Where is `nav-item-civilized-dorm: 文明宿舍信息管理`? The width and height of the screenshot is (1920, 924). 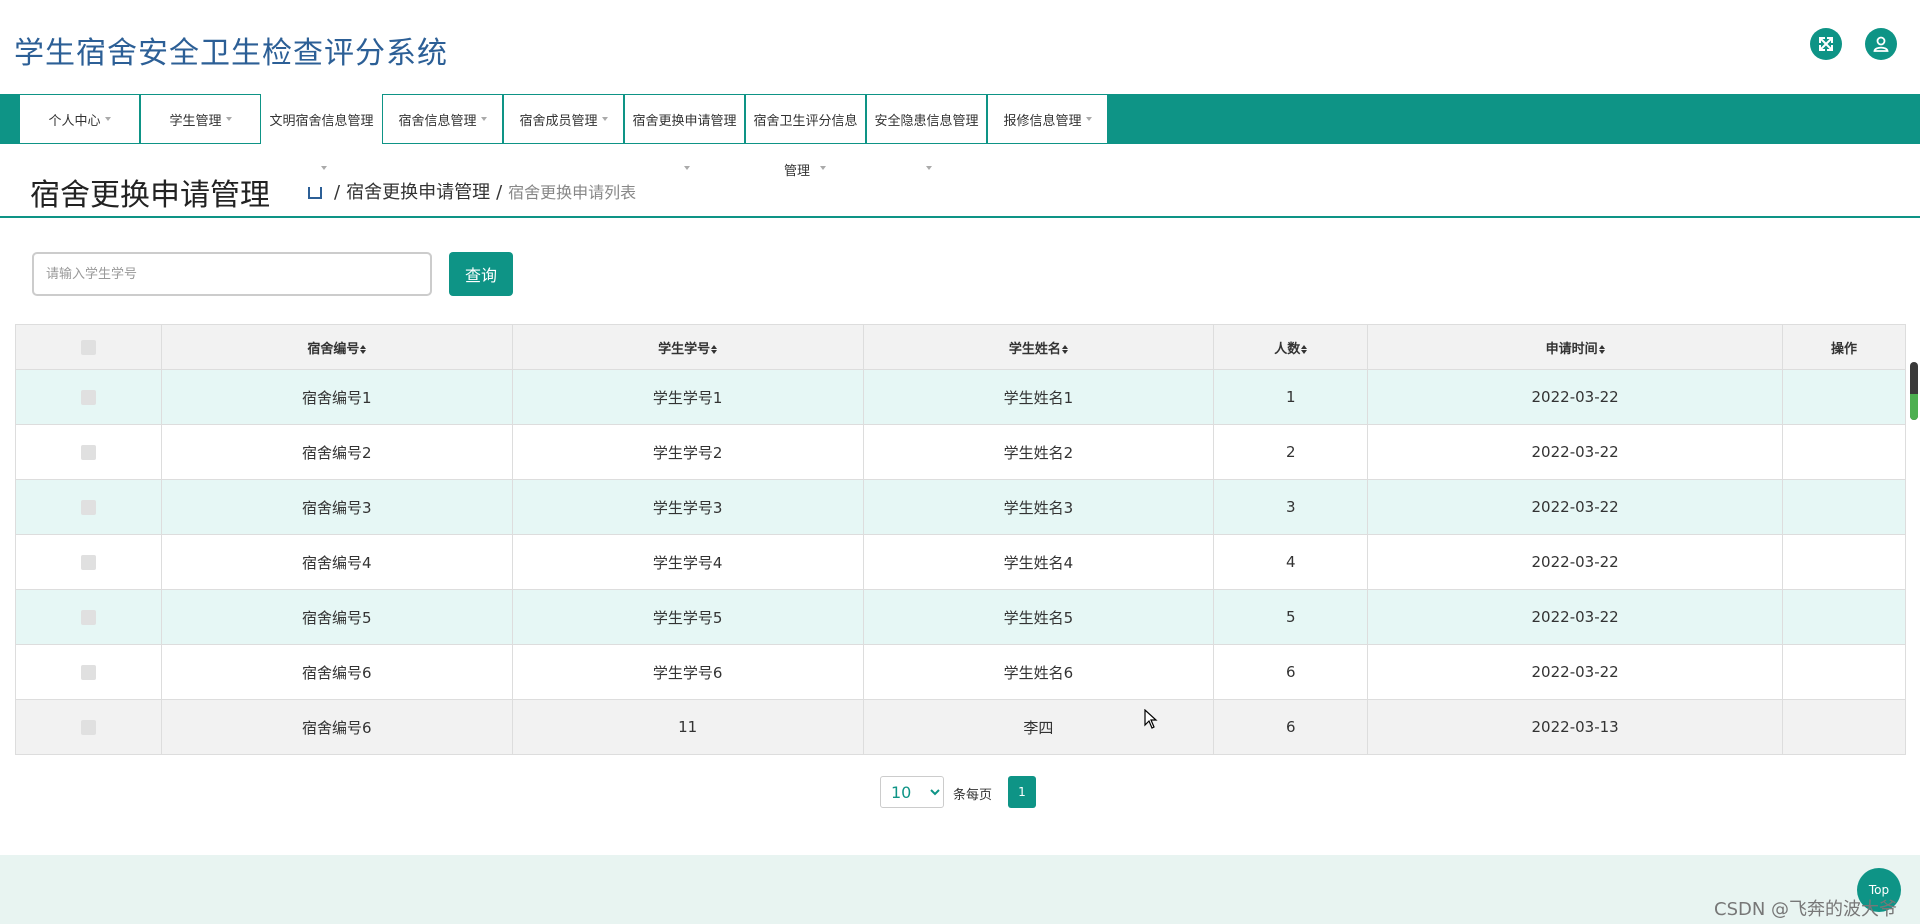 nav-item-civilized-dorm: 文明宿舍信息管理 is located at coordinates (321, 119).